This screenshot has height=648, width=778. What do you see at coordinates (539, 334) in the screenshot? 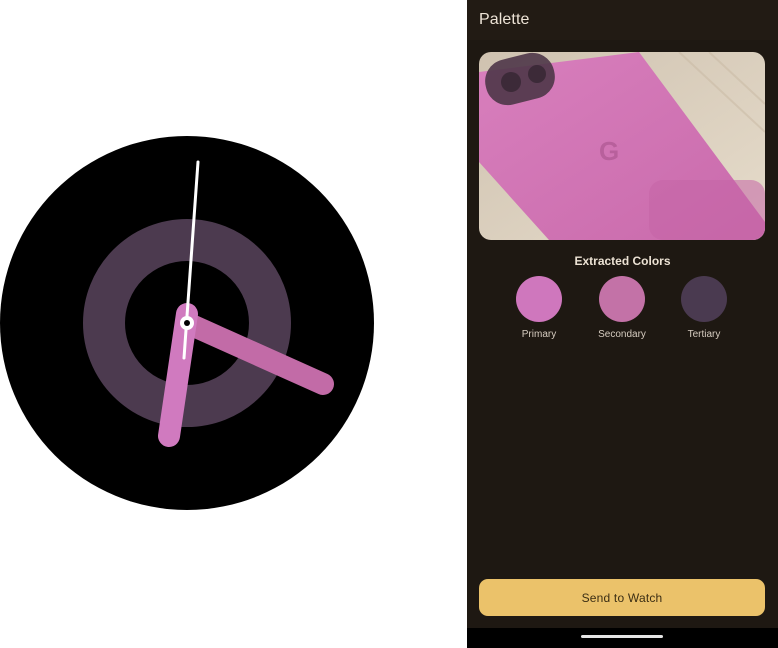
I see `primary-label: Primary` at bounding box center [539, 334].